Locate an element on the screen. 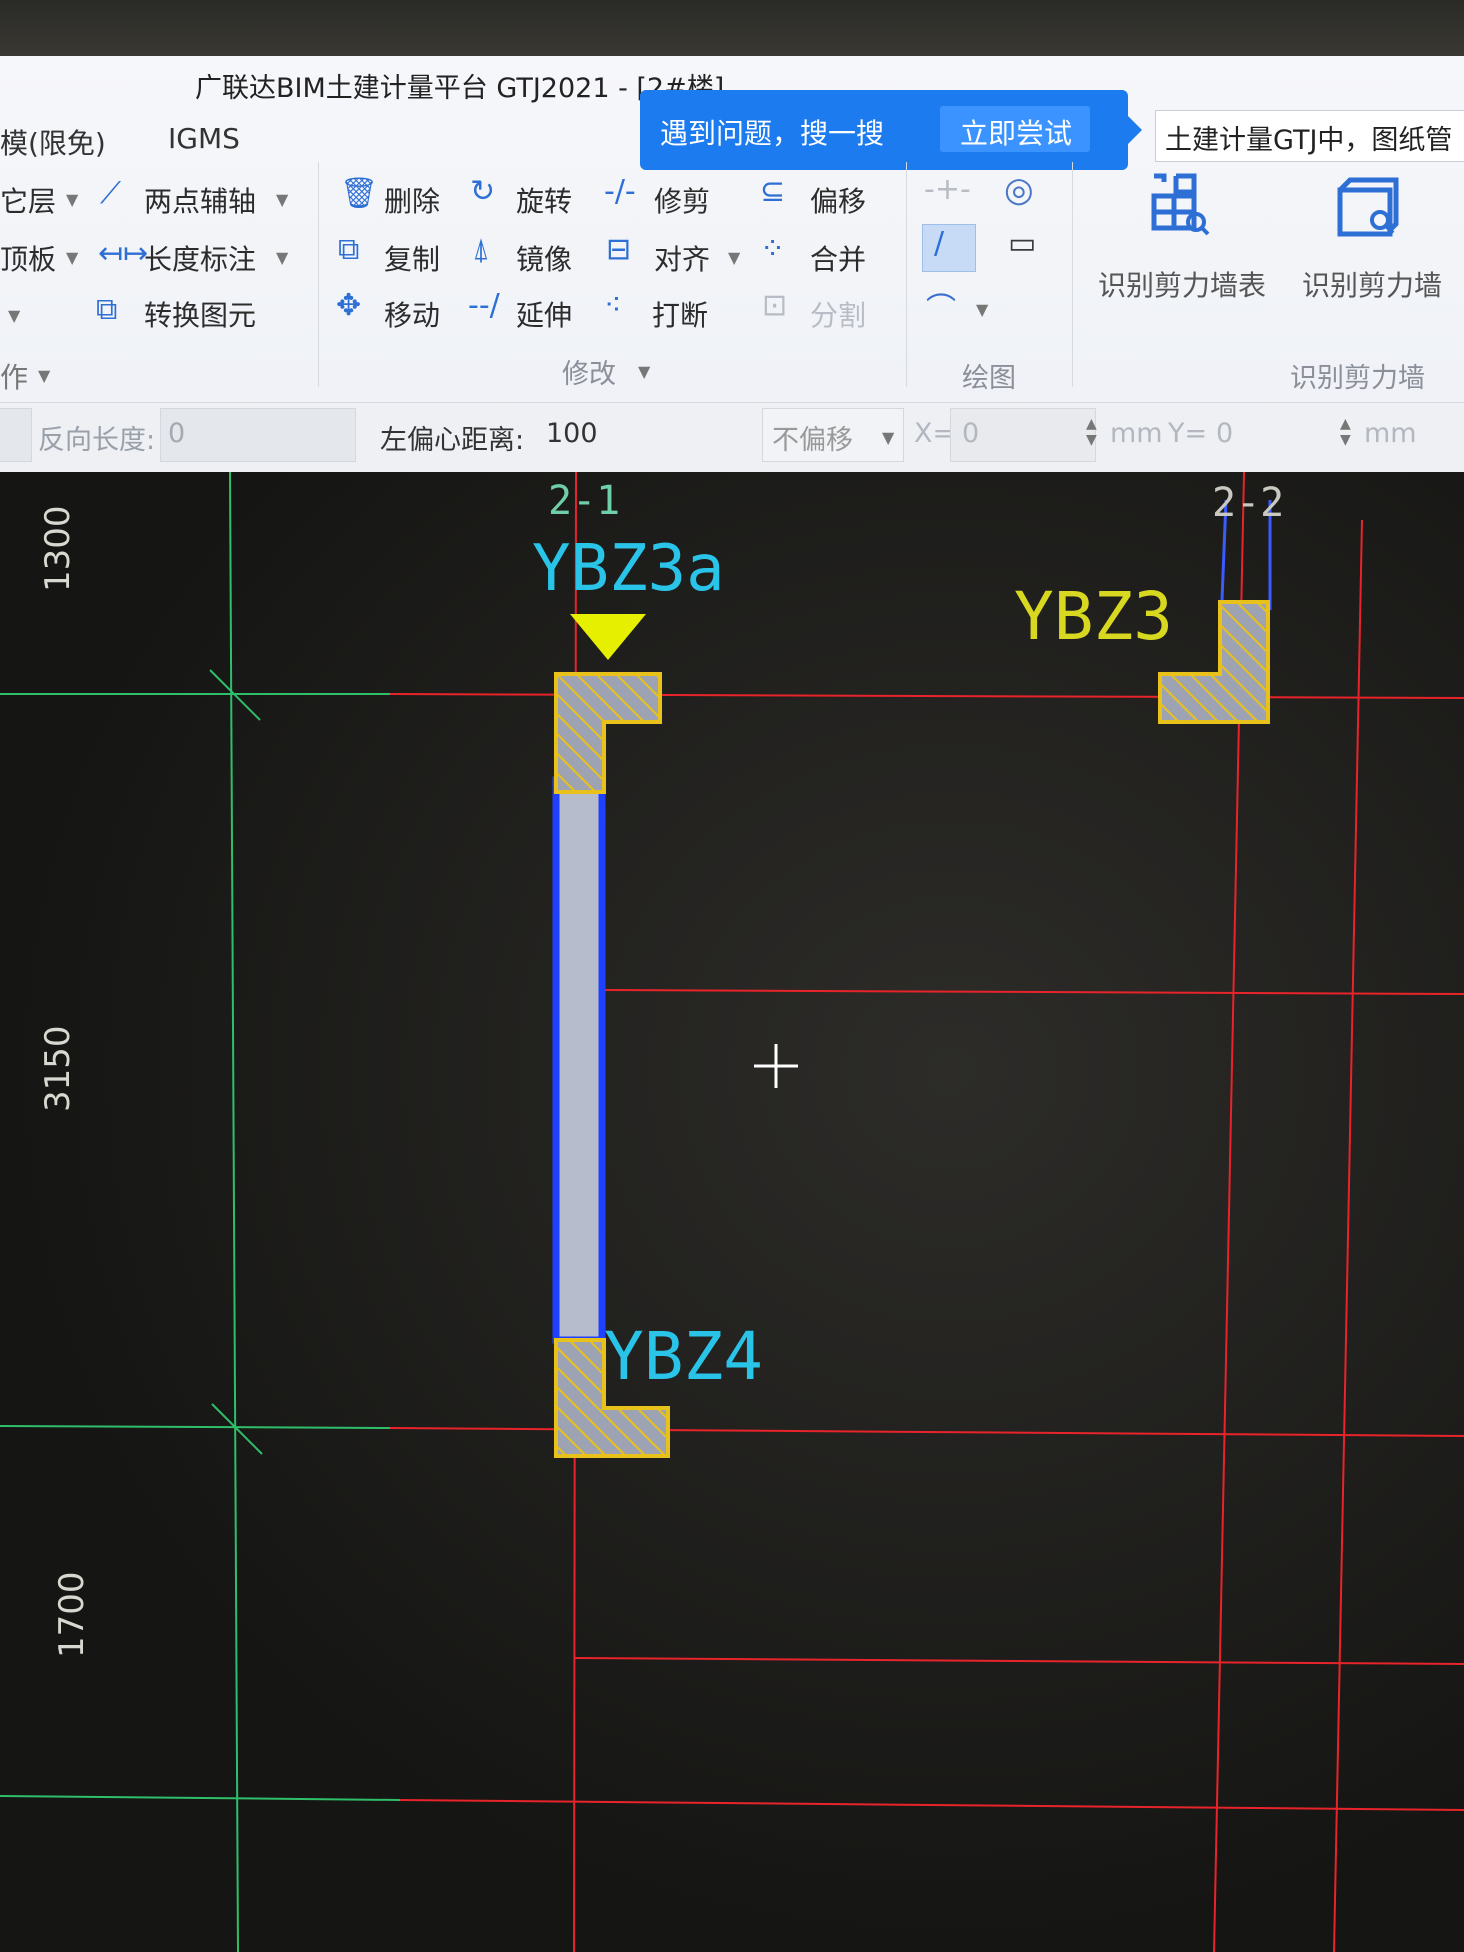 This screenshot has width=1464, height=1952. rotate-button: 旋转 is located at coordinates (544, 200).